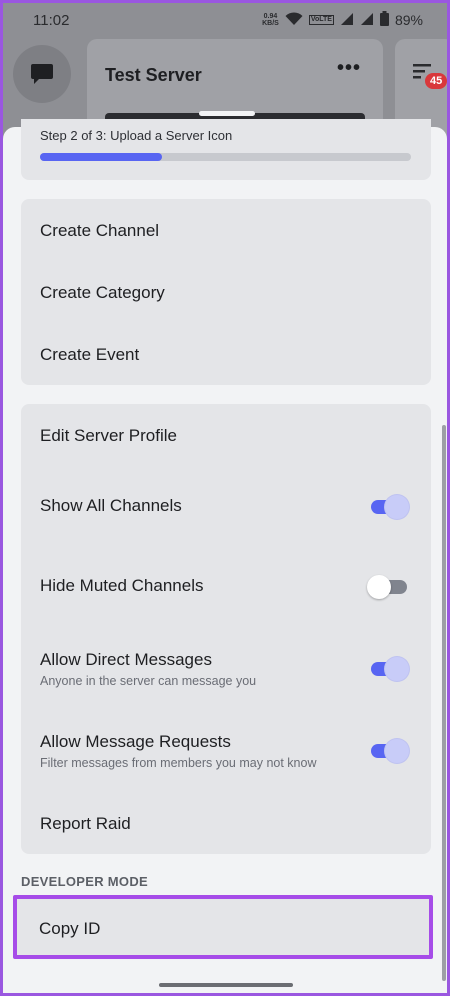  Describe the element at coordinates (226, 506) in the screenshot. I see `show-all-channels-item: Show All Channels` at that location.